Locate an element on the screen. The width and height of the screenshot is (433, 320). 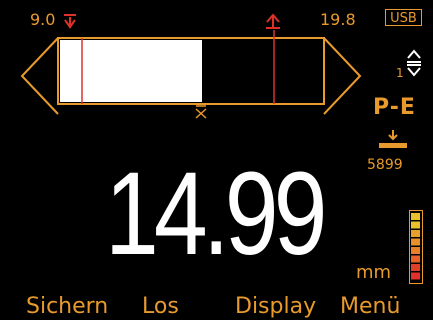
signal-level-meter is located at coordinates (416, 247).